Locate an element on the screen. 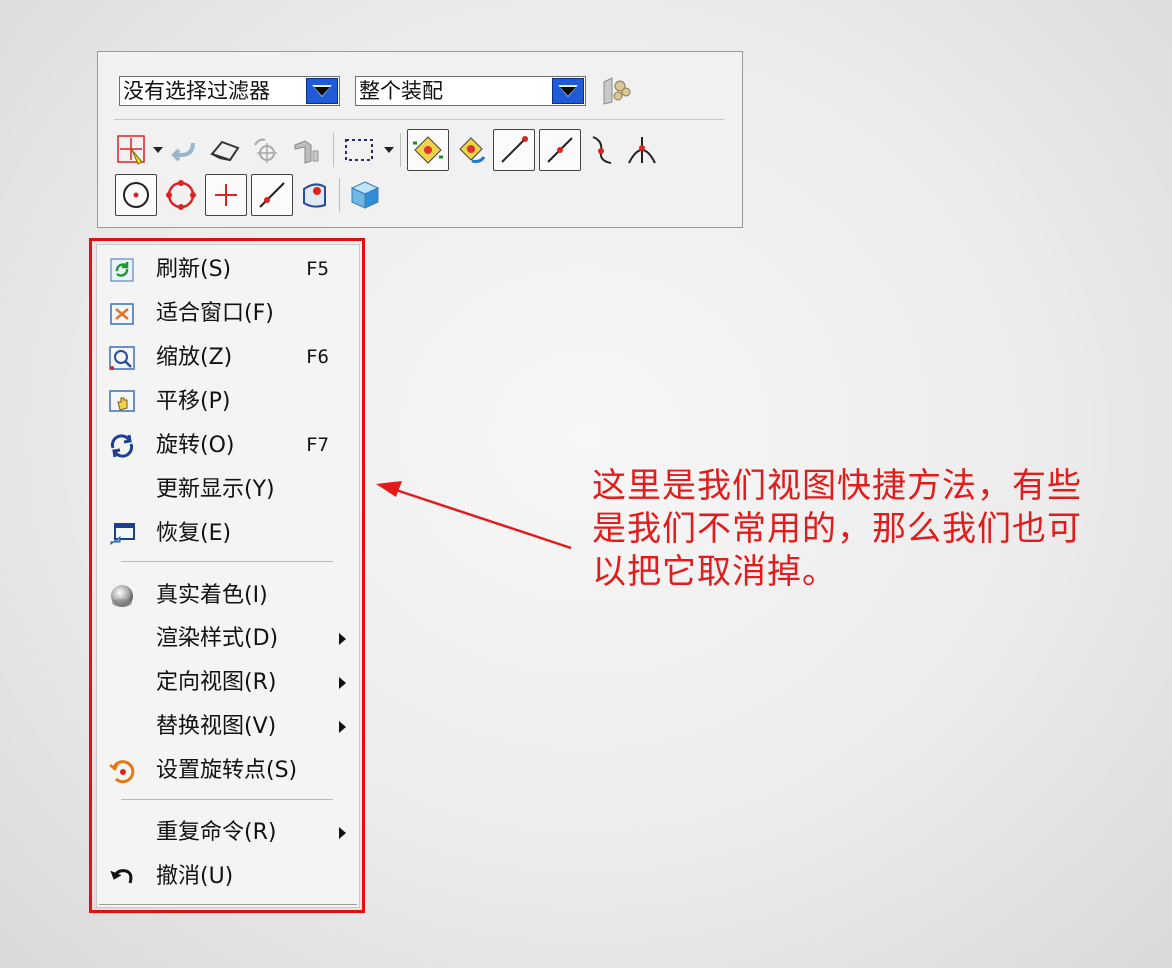 This screenshot has width=1172, height=968. menu-item-refresh: 刷新(S) F5 is located at coordinates (229, 270).